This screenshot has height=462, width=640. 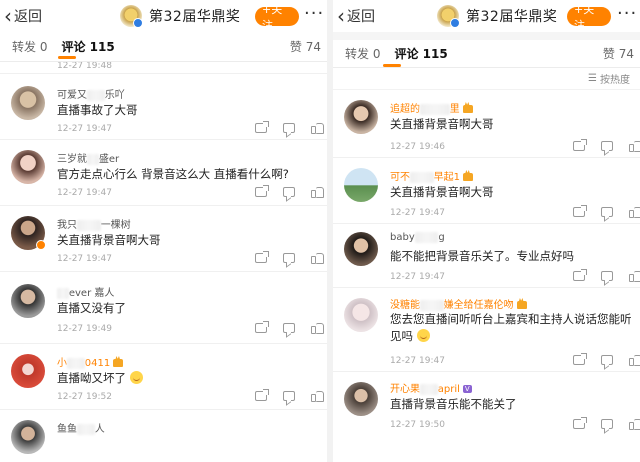 What do you see at coordinates (341, 16) in the screenshot?
I see `back-chevron-icon: ‹` at bounding box center [341, 16].